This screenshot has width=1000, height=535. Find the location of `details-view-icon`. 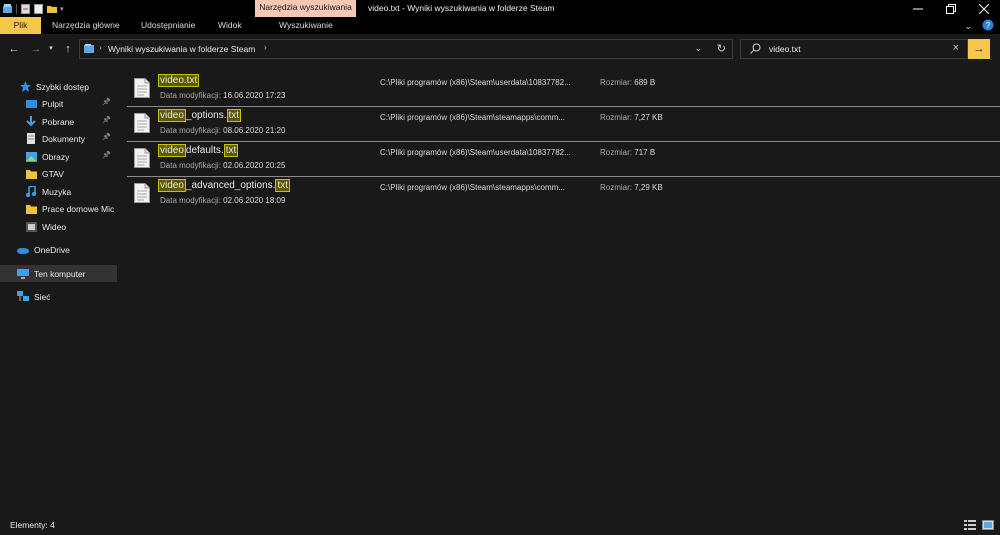

details-view-icon is located at coordinates (970, 526).